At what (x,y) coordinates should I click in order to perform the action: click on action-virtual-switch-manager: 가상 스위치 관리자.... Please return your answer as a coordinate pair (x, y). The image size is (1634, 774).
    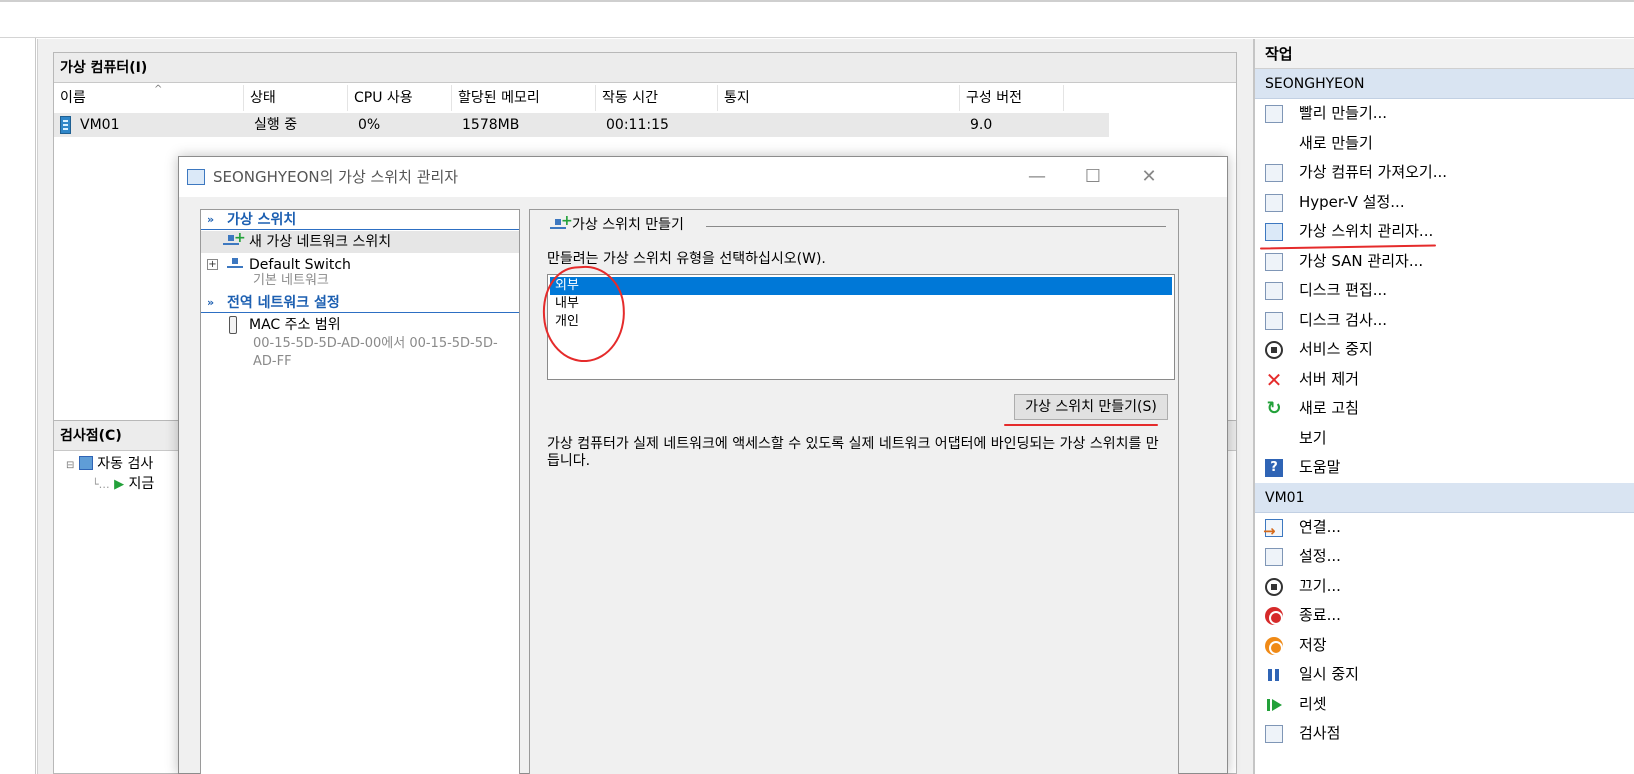
    Looking at the image, I should click on (1444, 232).